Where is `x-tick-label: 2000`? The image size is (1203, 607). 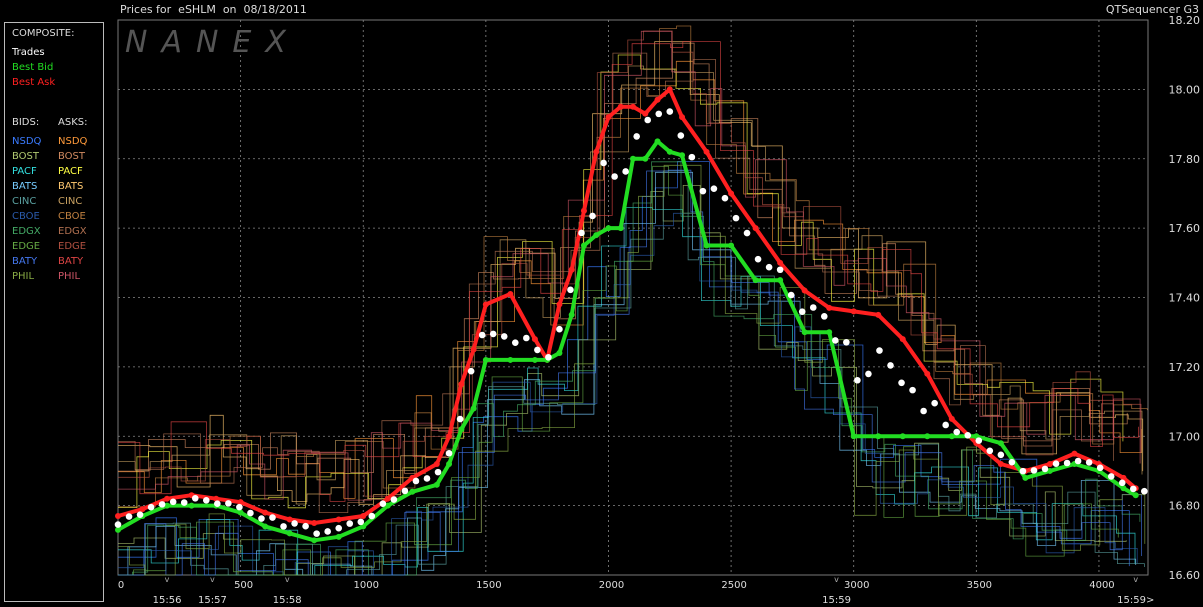
x-tick-label: 2000 is located at coordinates (611, 585).